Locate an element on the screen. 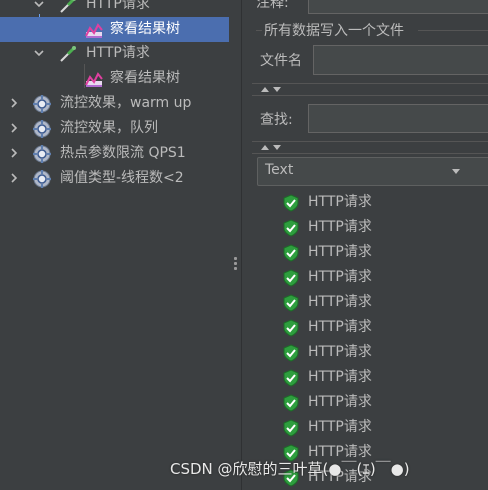 Image resolution: width=488 pixels, height=490 pixels. tree-item: 阈值类型-线程数<2 is located at coordinates (114, 178).